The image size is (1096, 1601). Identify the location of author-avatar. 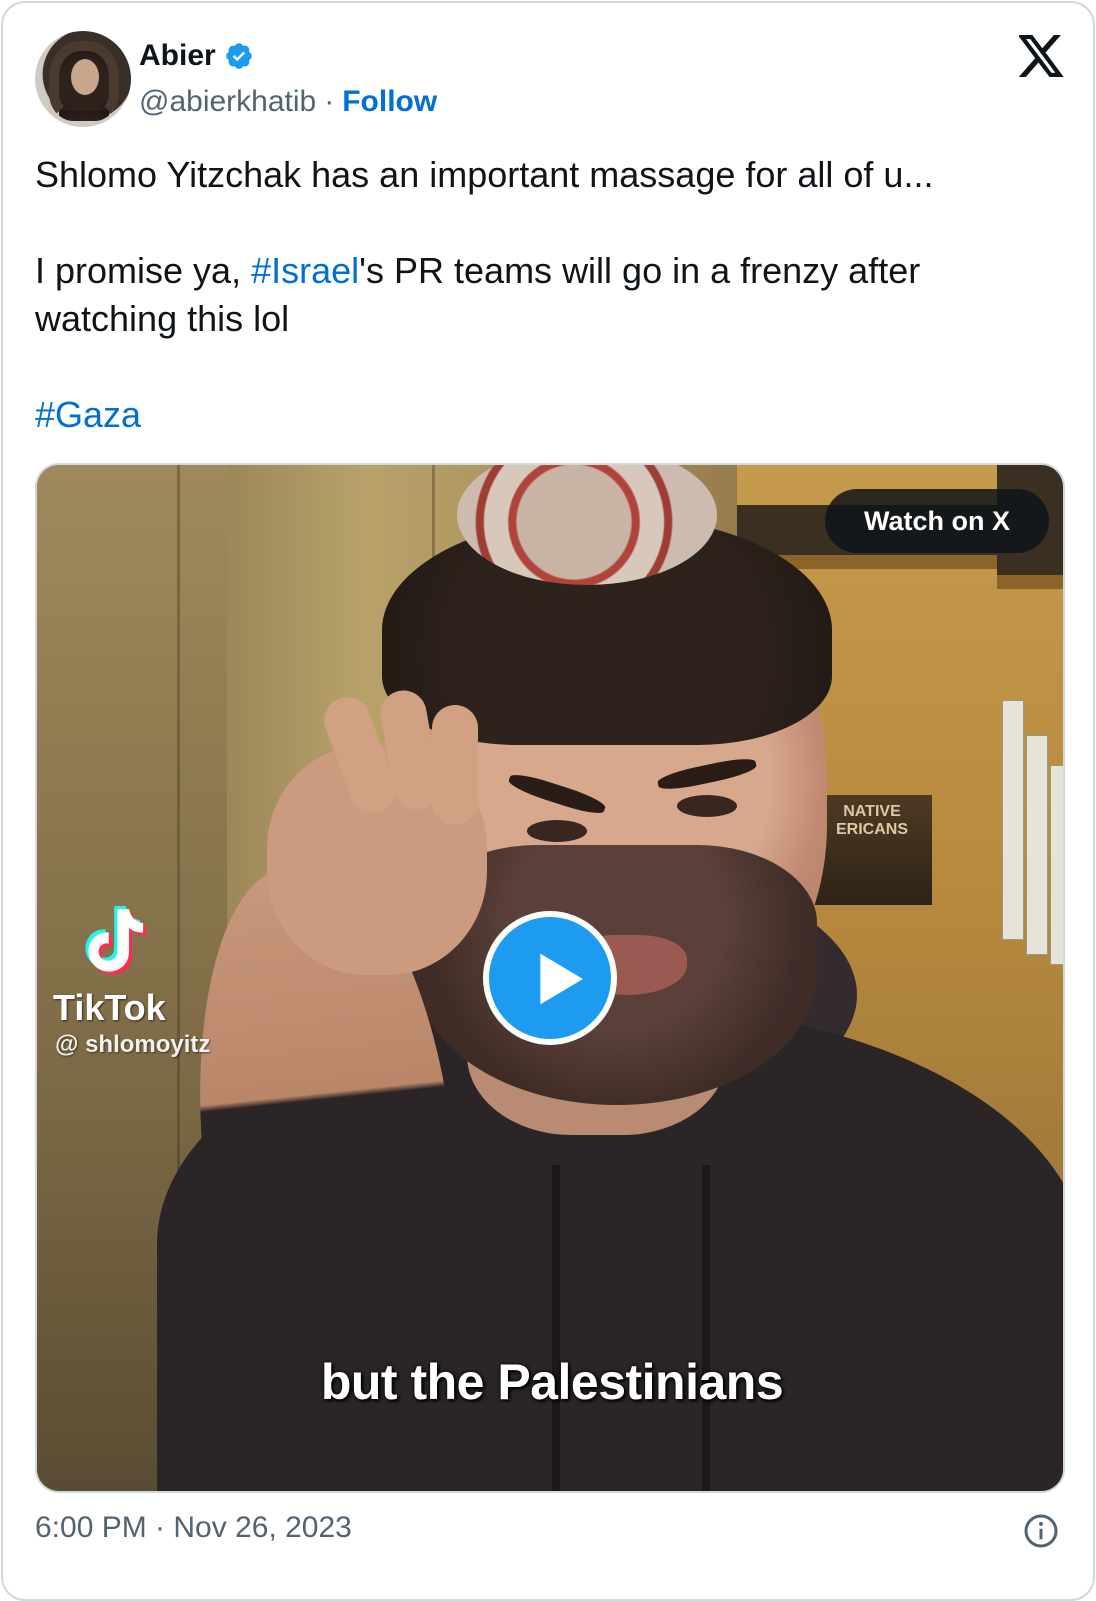
(83, 79).